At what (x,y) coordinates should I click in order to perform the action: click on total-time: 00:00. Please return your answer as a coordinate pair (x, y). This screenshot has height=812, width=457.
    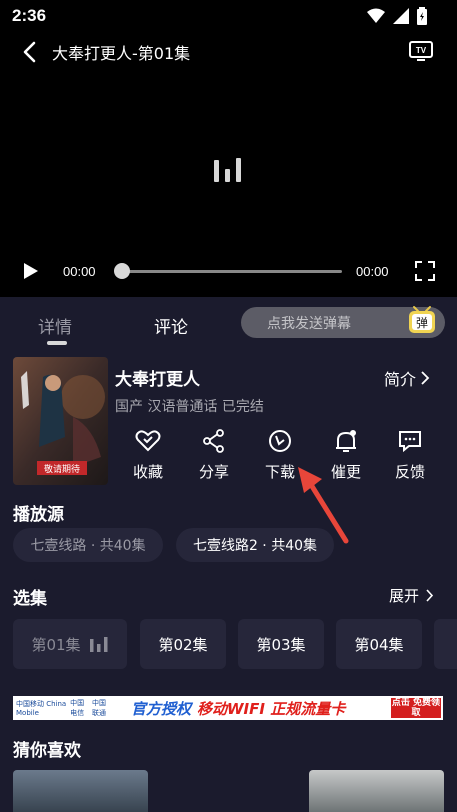
    Looking at the image, I should click on (372, 271).